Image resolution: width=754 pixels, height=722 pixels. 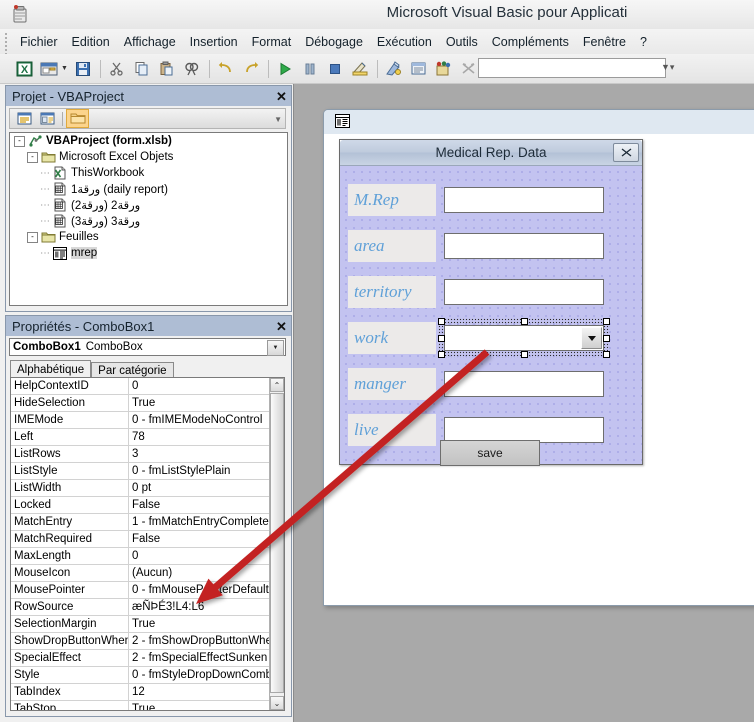 I want to click on property-row: SpecialEffect 2 - fmSpecialEffectSunken, so click(x=140, y=658).